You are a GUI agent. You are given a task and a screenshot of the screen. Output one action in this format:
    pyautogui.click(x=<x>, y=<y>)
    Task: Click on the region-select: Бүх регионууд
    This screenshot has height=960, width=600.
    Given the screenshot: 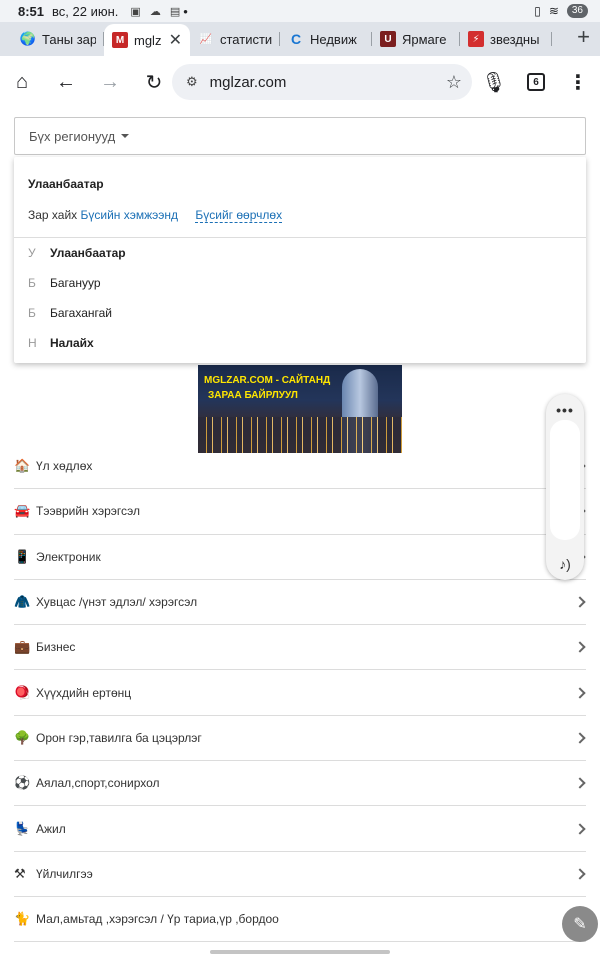 What is the action you would take?
    pyautogui.click(x=300, y=136)
    